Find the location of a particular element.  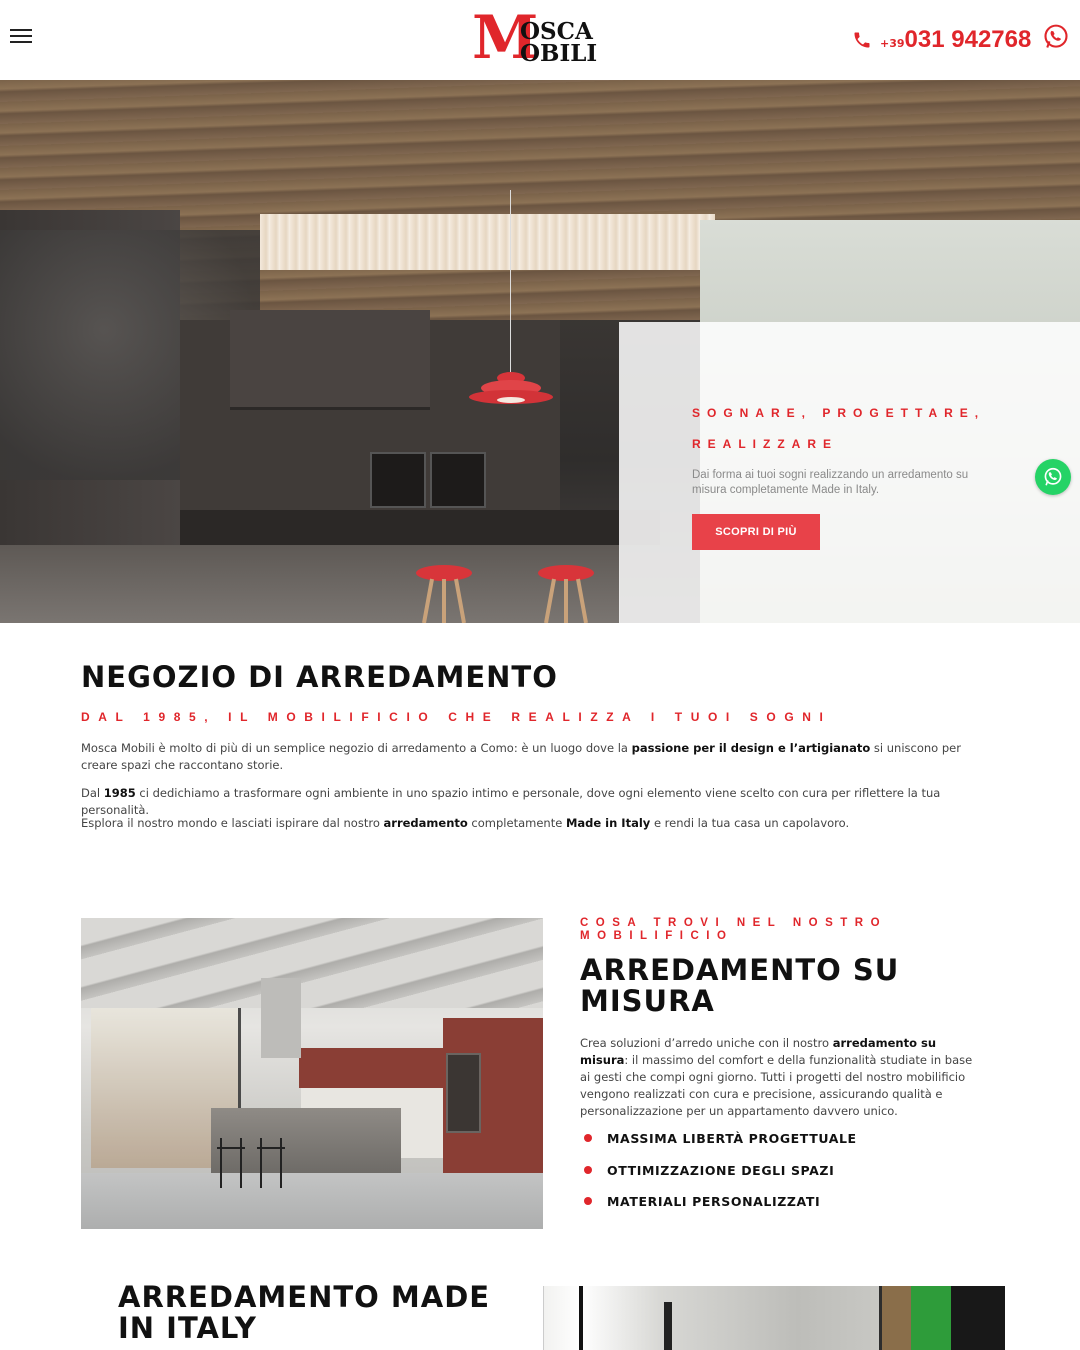

su-misura-title: ARREDAMENTO SU MISURA is located at coordinates (740, 985).